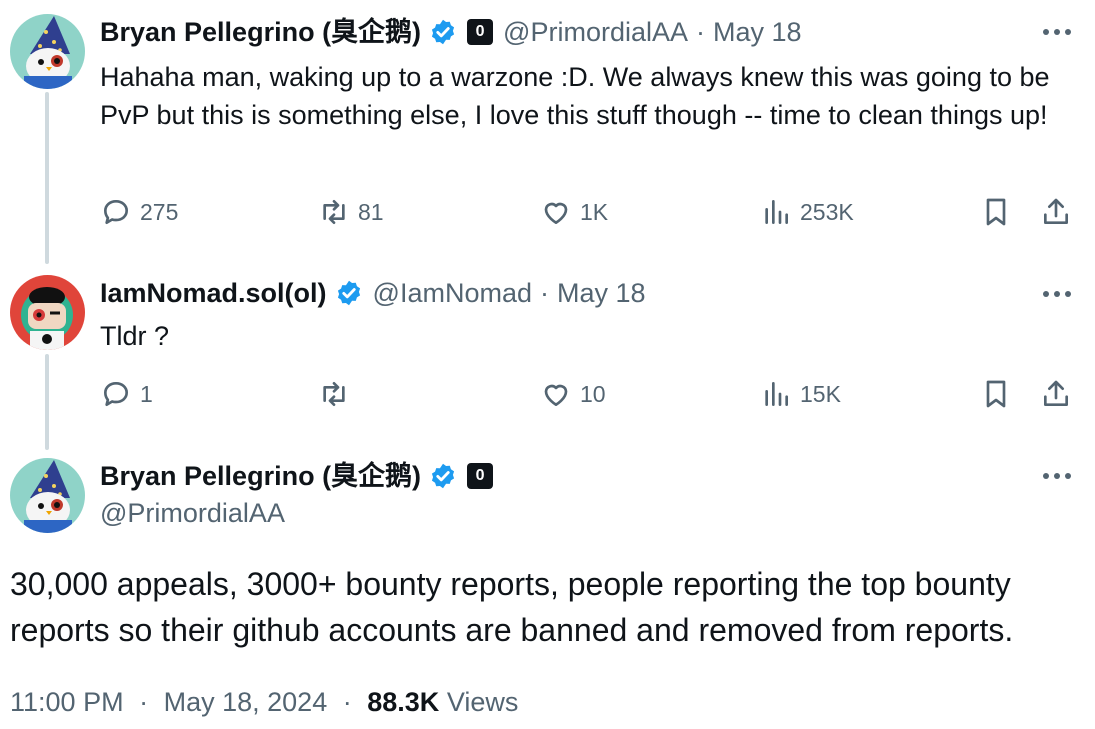 This screenshot has width=1095, height=729. I want to click on views-count: 88.3K, so click(403, 702).